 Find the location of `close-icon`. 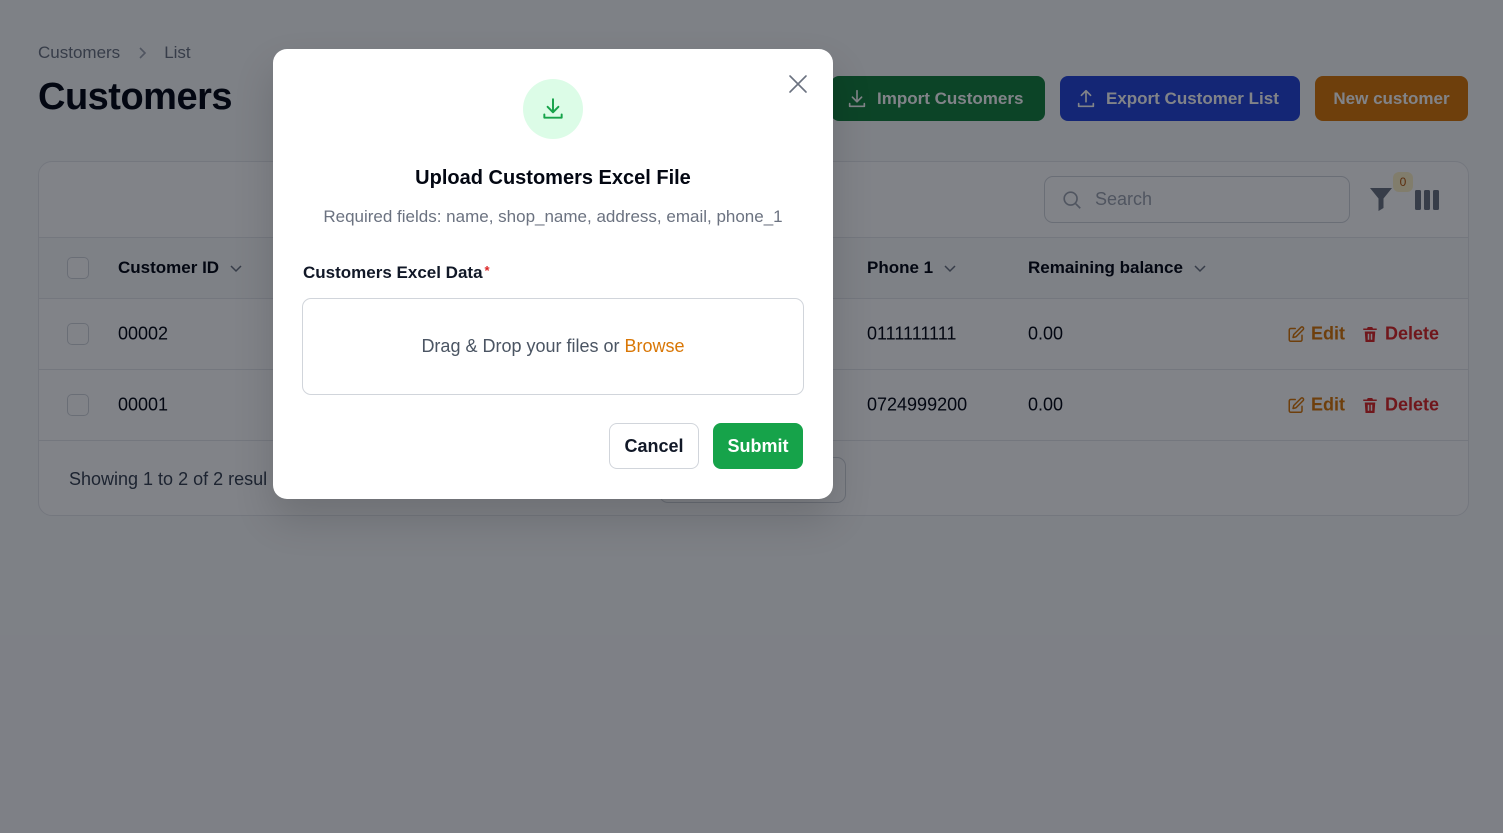

close-icon is located at coordinates (798, 84).